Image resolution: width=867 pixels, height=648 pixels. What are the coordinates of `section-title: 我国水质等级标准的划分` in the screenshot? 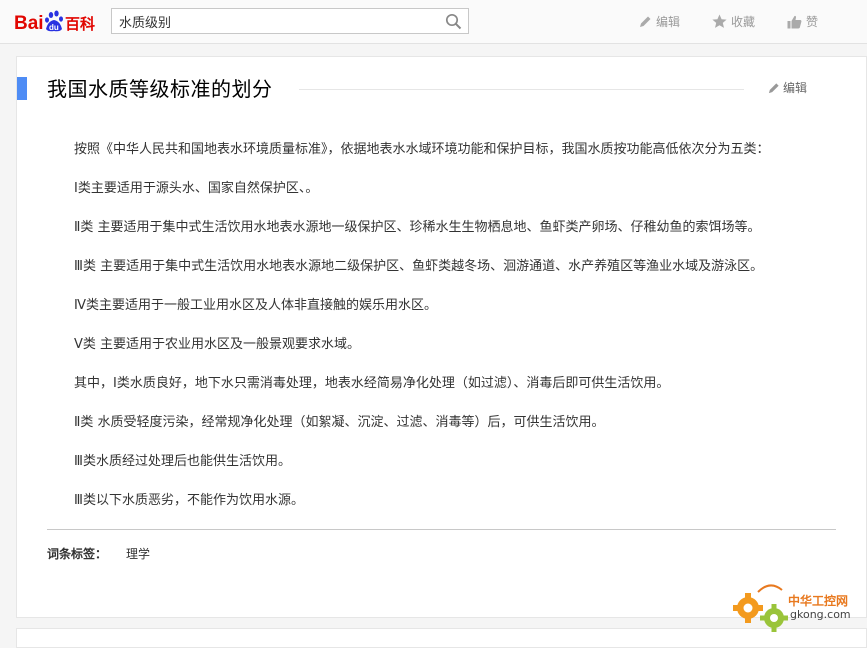 It's located at (160, 89).